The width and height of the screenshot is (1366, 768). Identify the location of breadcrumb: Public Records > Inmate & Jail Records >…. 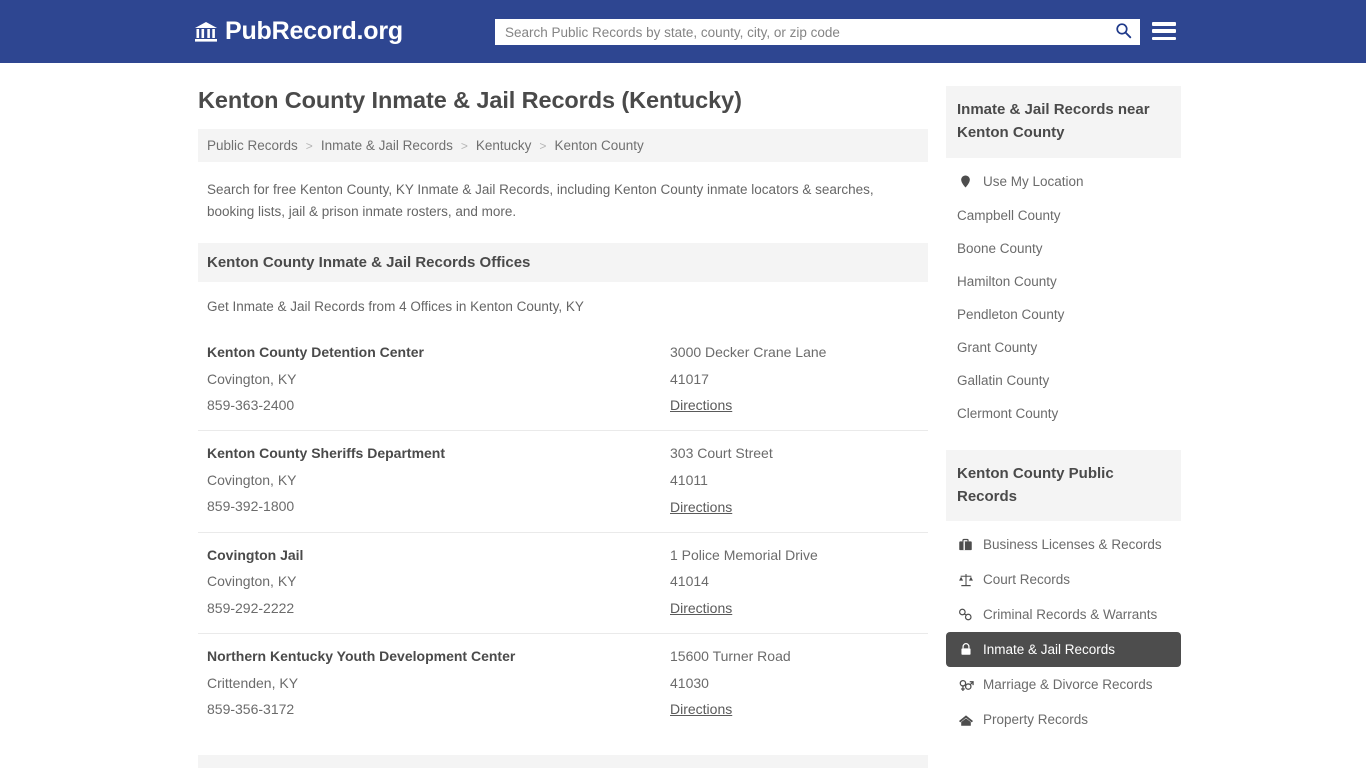
(563, 146).